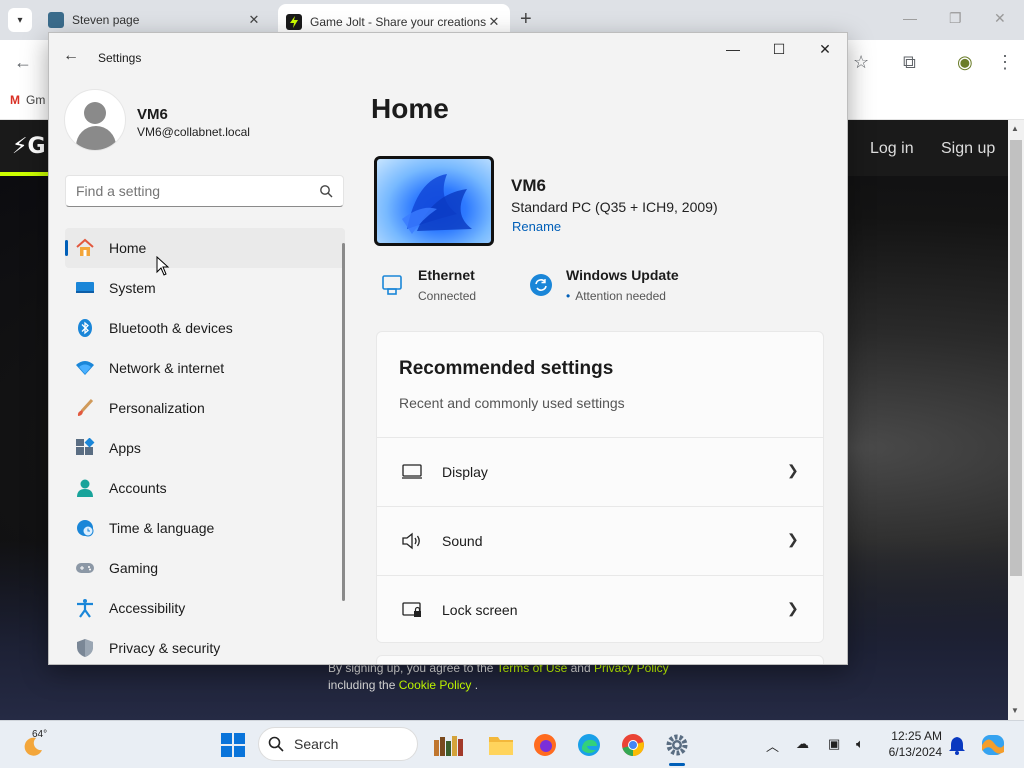 The width and height of the screenshot is (1024, 768). I want to click on display-tray-icon: ▣, so click(834, 744).